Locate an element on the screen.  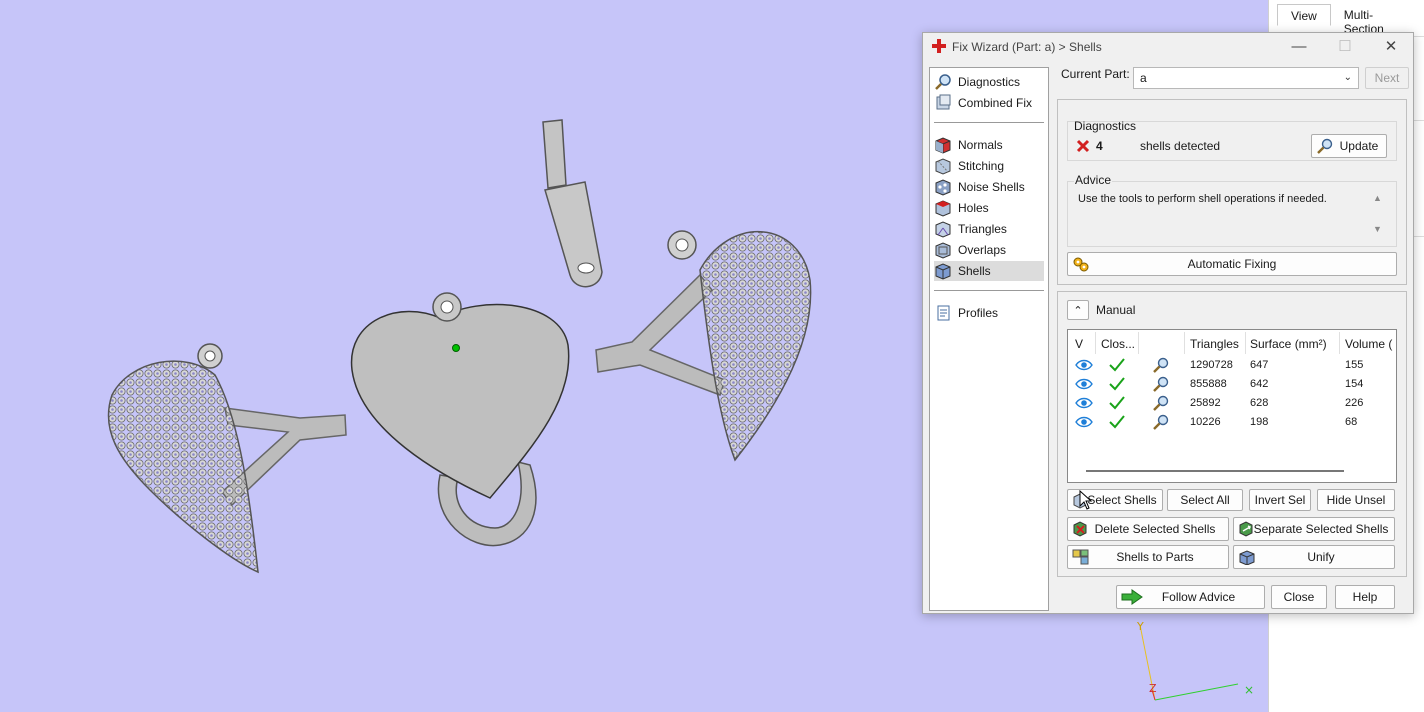
chevron-up-icon: ⌃ is located at coordinates (1078, 310).